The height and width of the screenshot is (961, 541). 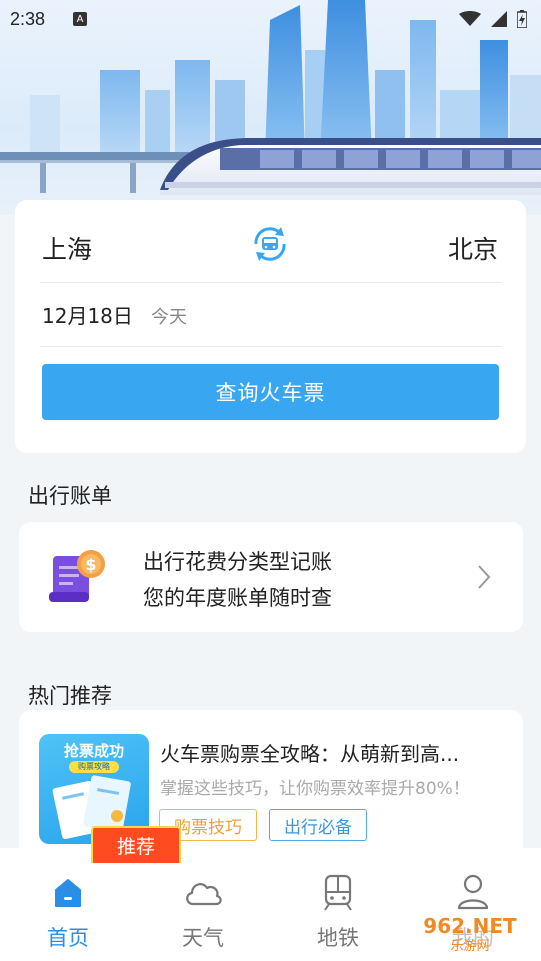 What do you see at coordinates (204, 894) in the screenshot?
I see `cloud-icon` at bounding box center [204, 894].